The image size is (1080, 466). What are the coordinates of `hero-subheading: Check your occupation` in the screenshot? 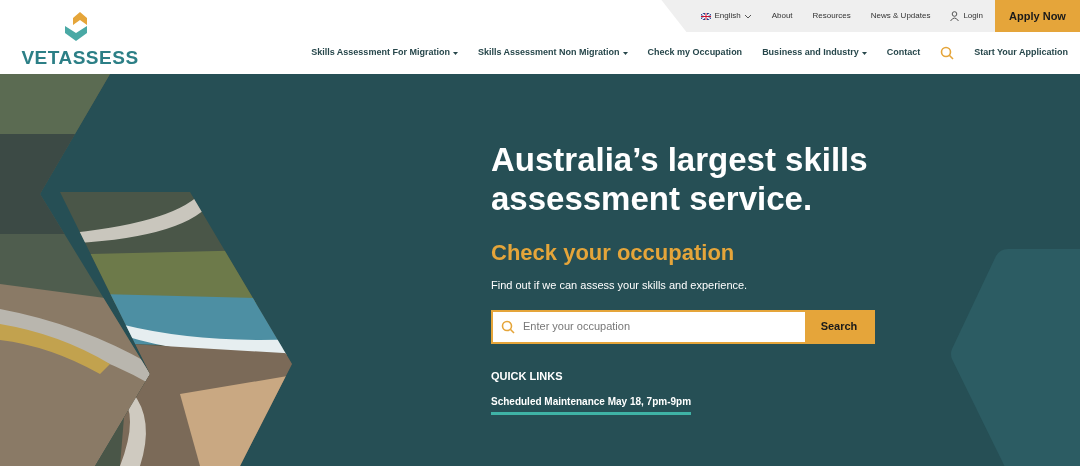 It's located at (613, 253).